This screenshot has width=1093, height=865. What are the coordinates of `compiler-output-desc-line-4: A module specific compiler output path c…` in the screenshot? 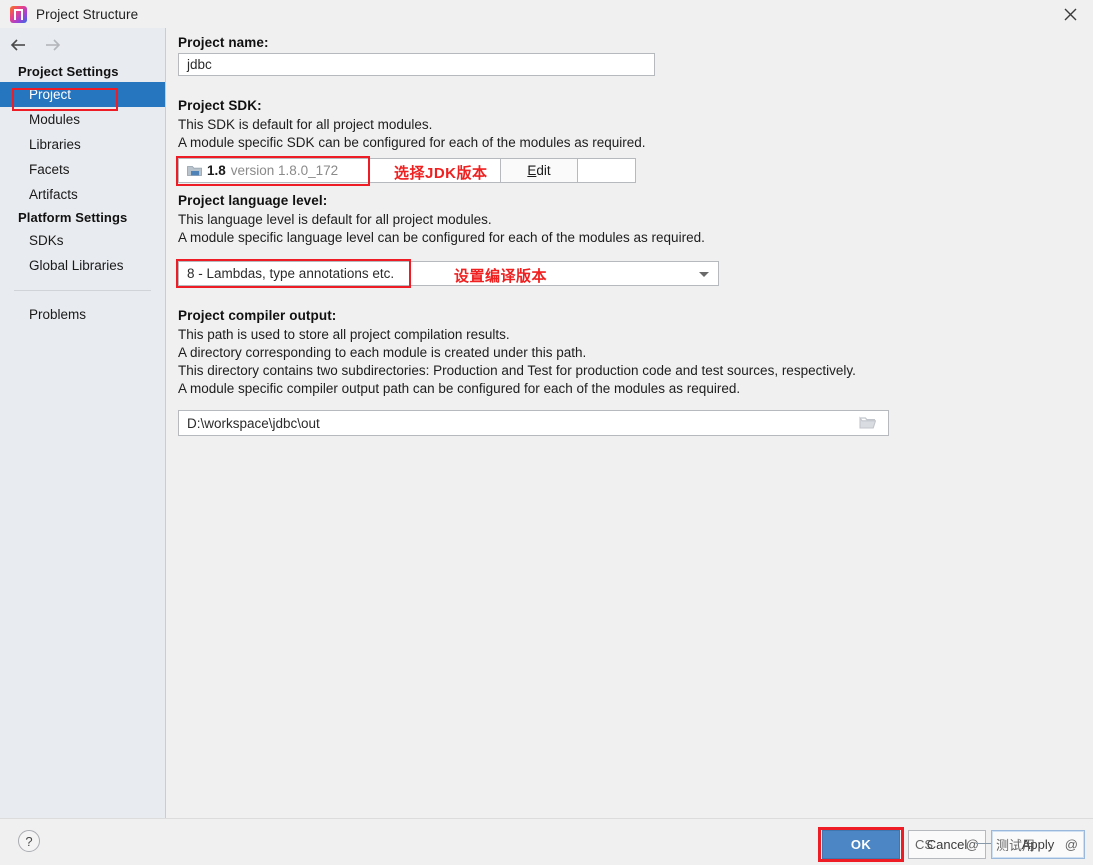 It's located at (459, 388).